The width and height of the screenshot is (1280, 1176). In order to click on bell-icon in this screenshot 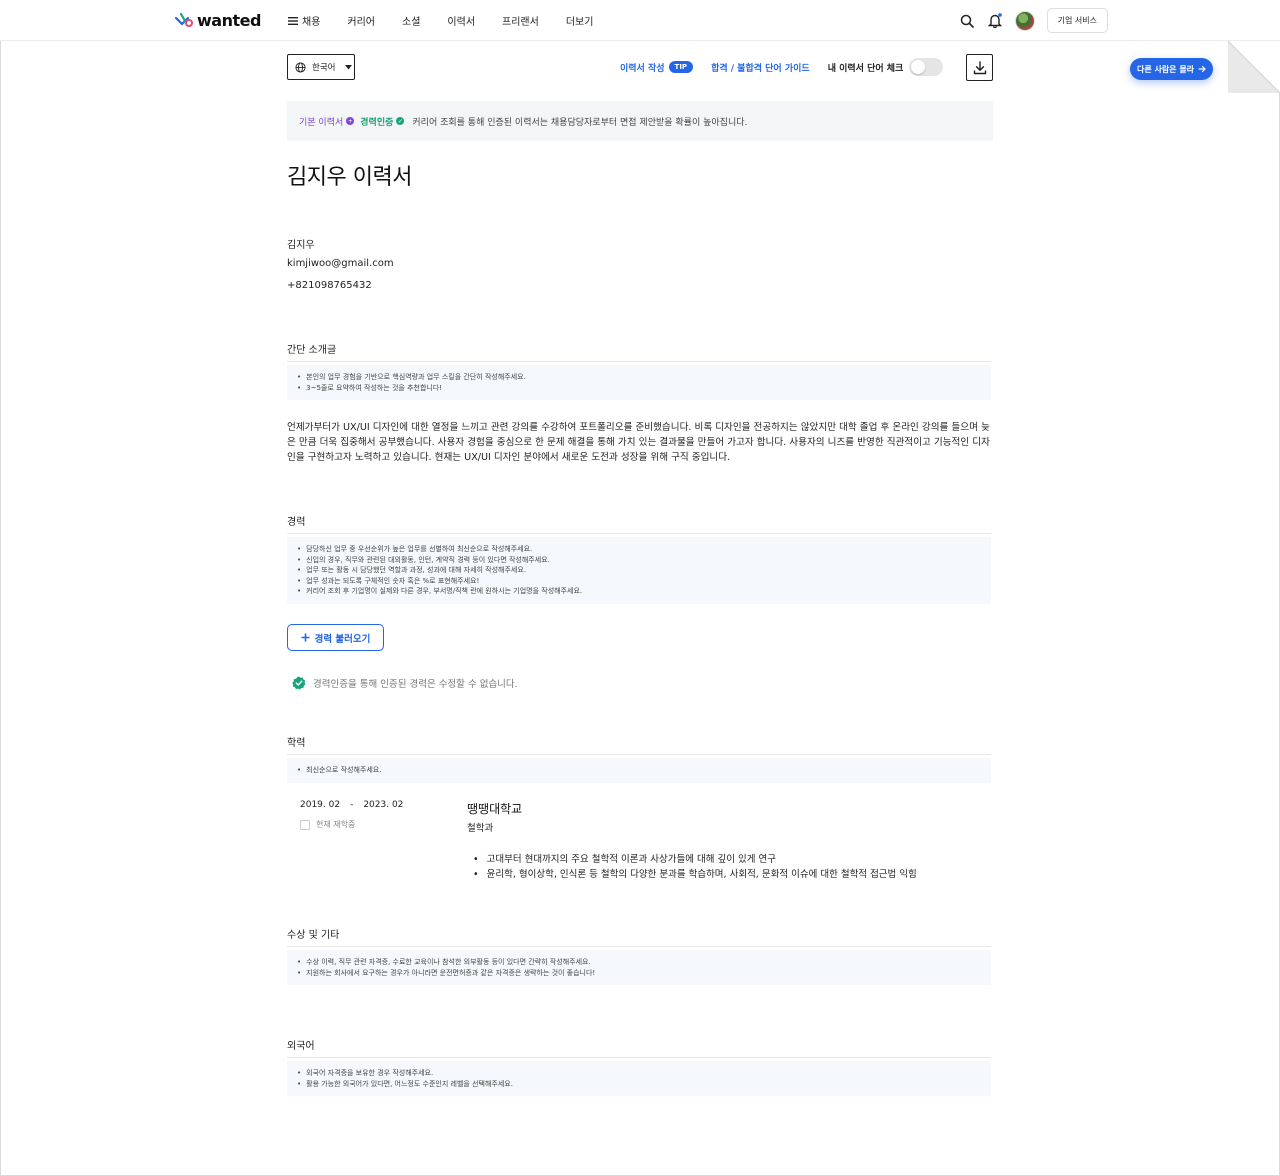, I will do `click(994, 20)`.